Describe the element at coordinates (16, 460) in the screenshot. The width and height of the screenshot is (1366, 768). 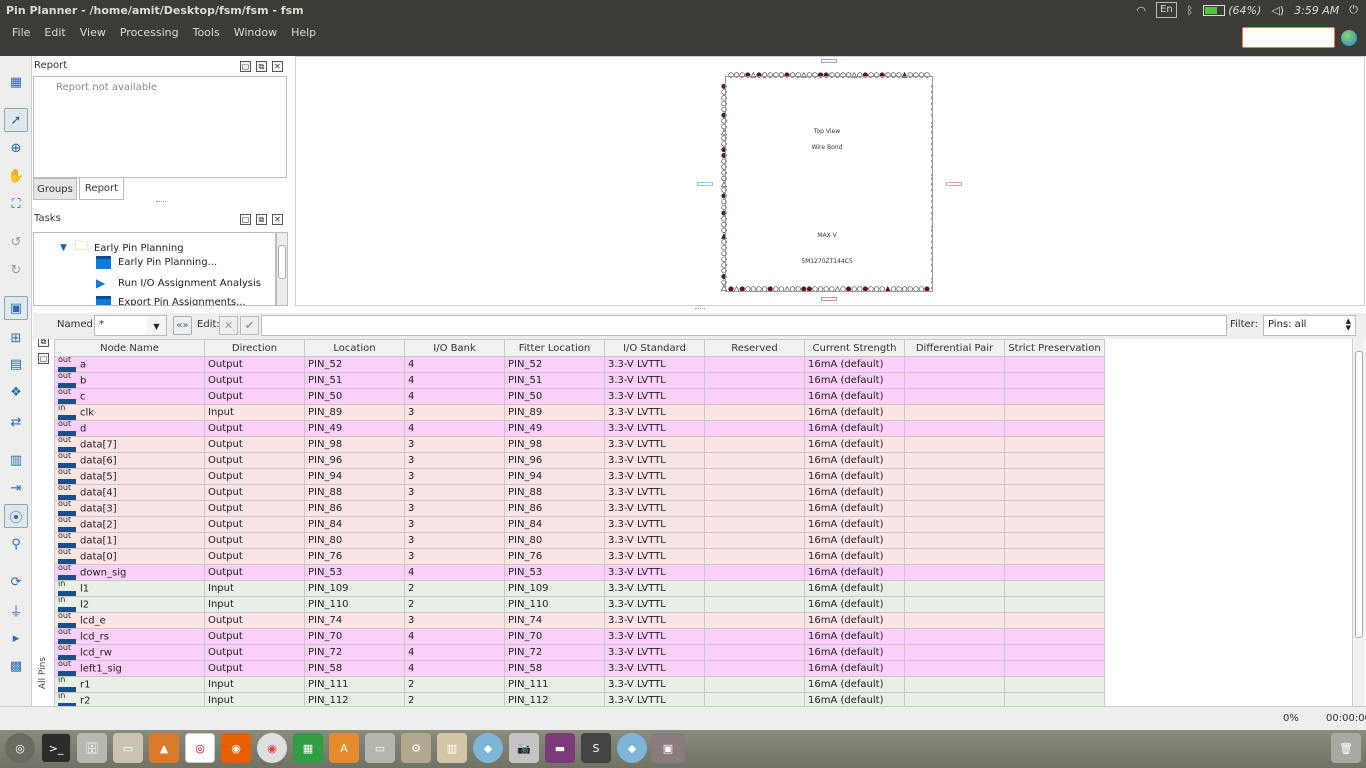
I see `show-pll-icon: ▥` at that location.